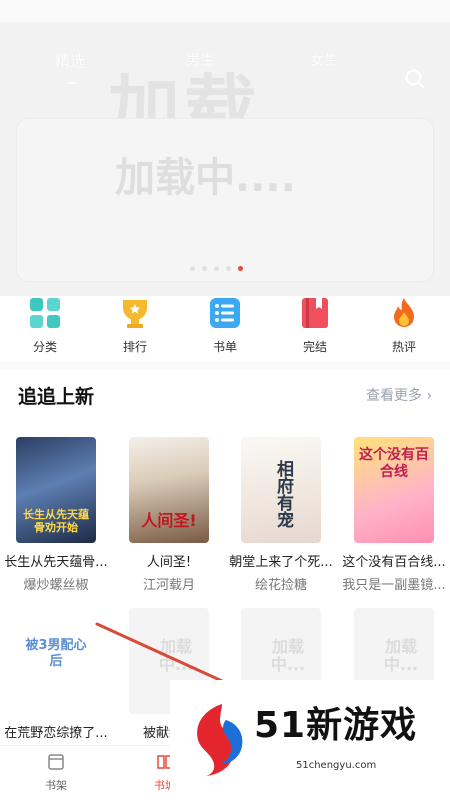  I want to click on view-more-link: 查看更多 ›, so click(399, 395).